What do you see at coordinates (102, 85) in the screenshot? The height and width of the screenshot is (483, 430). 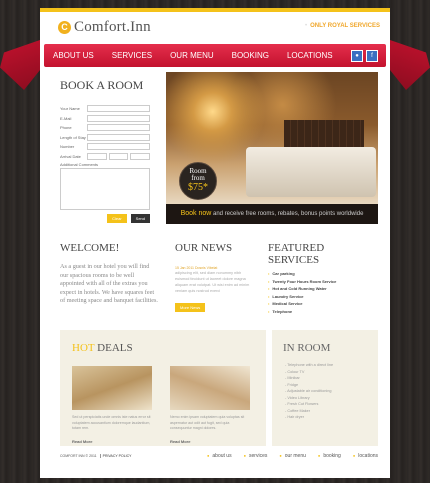 I see `book-room-title: BOOK A ROOM` at bounding box center [102, 85].